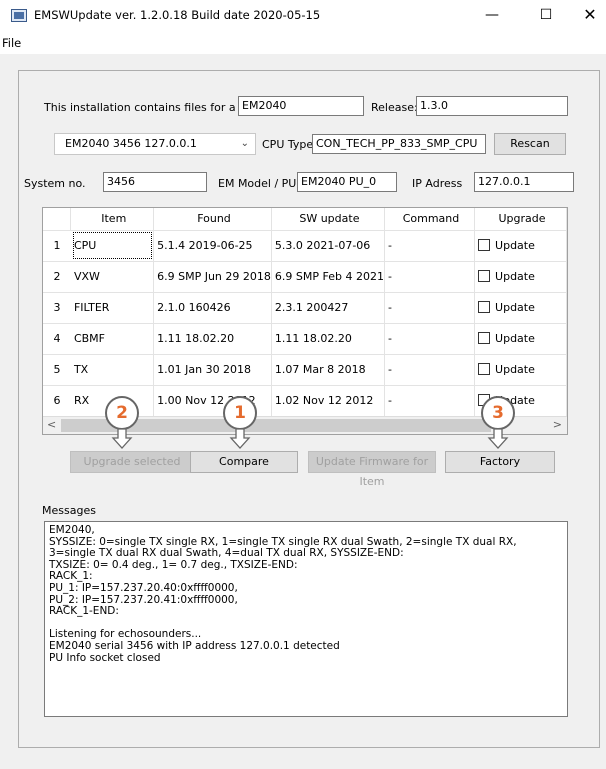 This screenshot has height=769, width=606. Describe the element at coordinates (212, 219) in the screenshot. I see `column-header-found: Found` at that location.